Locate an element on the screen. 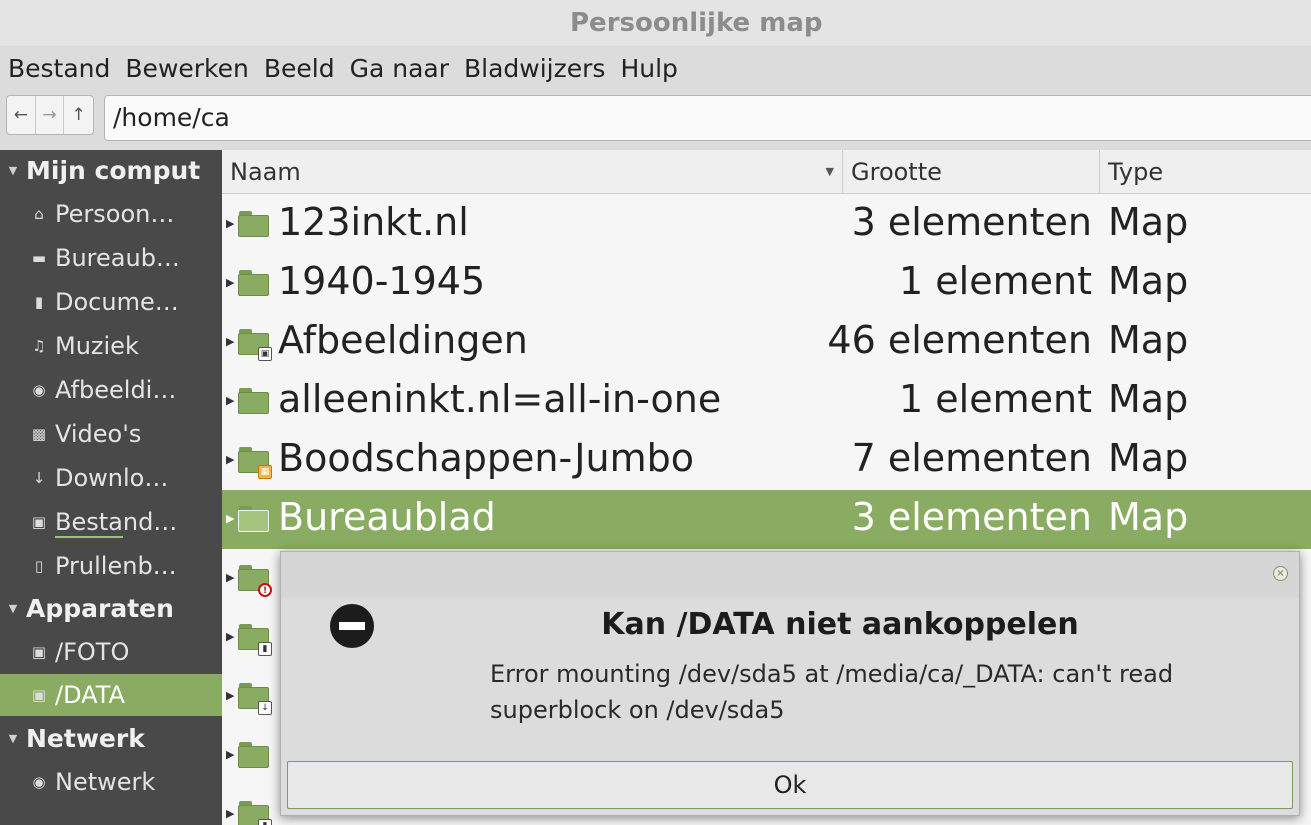  menu-bestand: Bestand is located at coordinates (59, 68).